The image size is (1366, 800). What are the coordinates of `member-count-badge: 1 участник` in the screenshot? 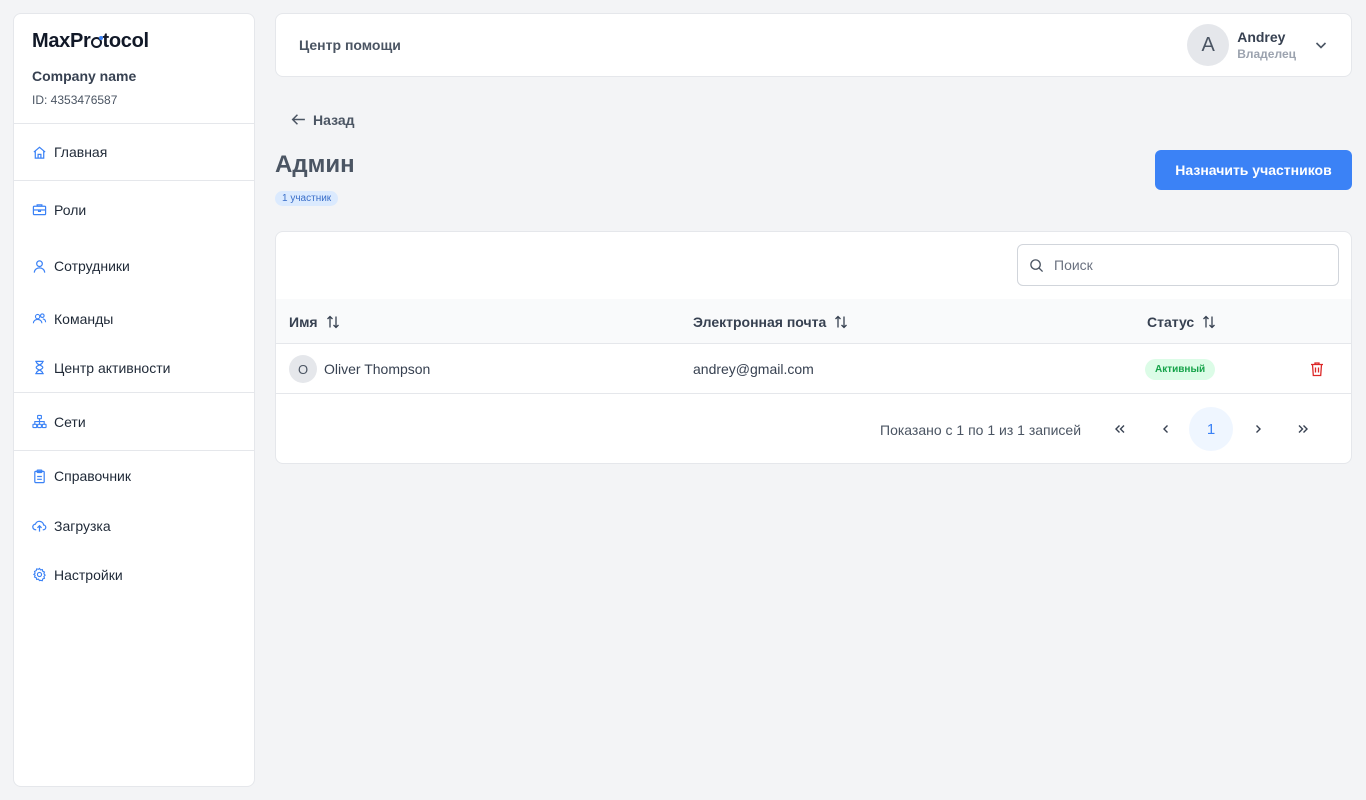 It's located at (307, 198).